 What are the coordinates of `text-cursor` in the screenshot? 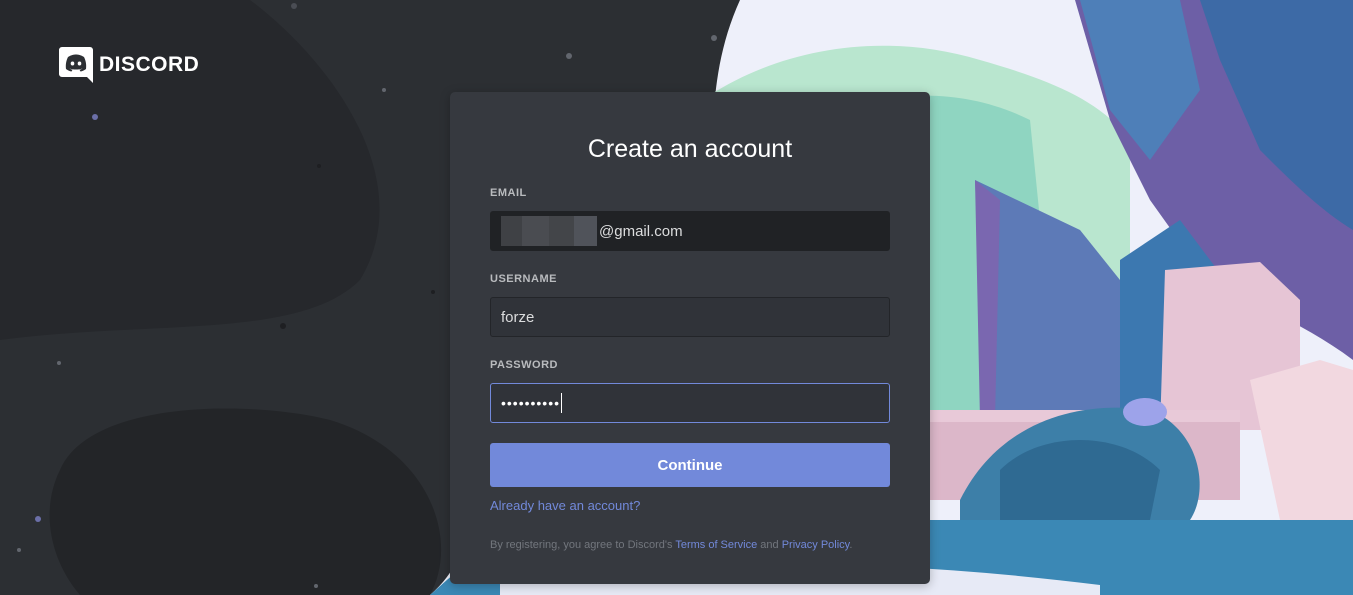 It's located at (562, 403).